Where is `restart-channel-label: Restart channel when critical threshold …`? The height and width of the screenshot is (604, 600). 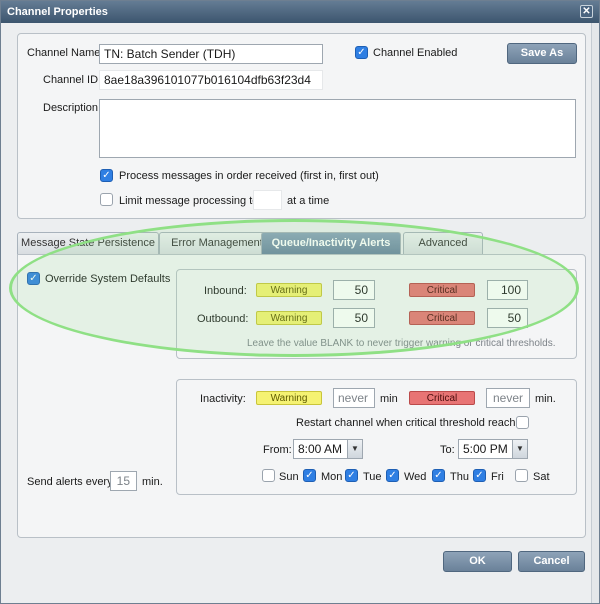 restart-channel-label: Restart channel when critical threshold … is located at coordinates (412, 423).